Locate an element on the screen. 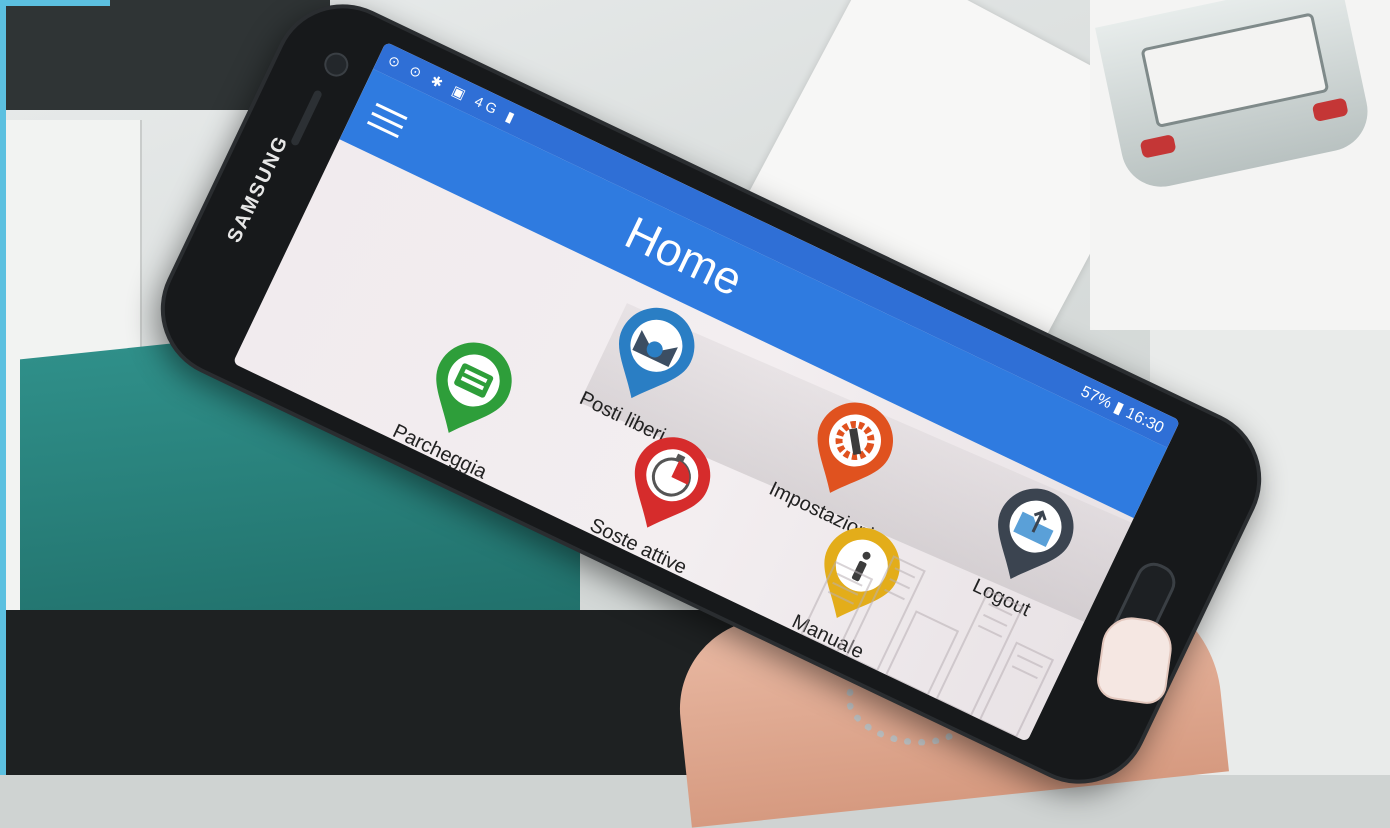 Image resolution: width=1390 pixels, height=828 pixels. background-table is located at coordinates (380, 692).